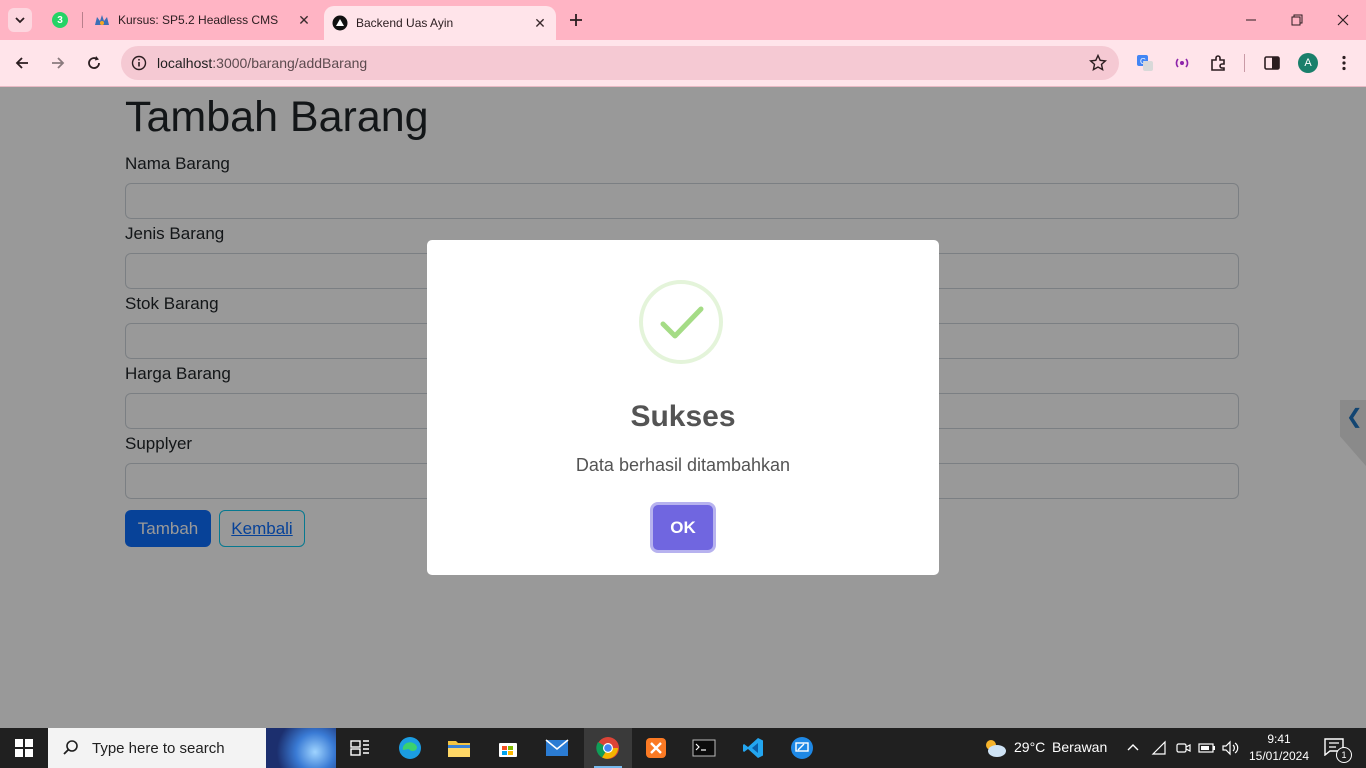 Image resolution: width=1366 pixels, height=768 pixels. I want to click on command-prompt-icon, so click(704, 748).